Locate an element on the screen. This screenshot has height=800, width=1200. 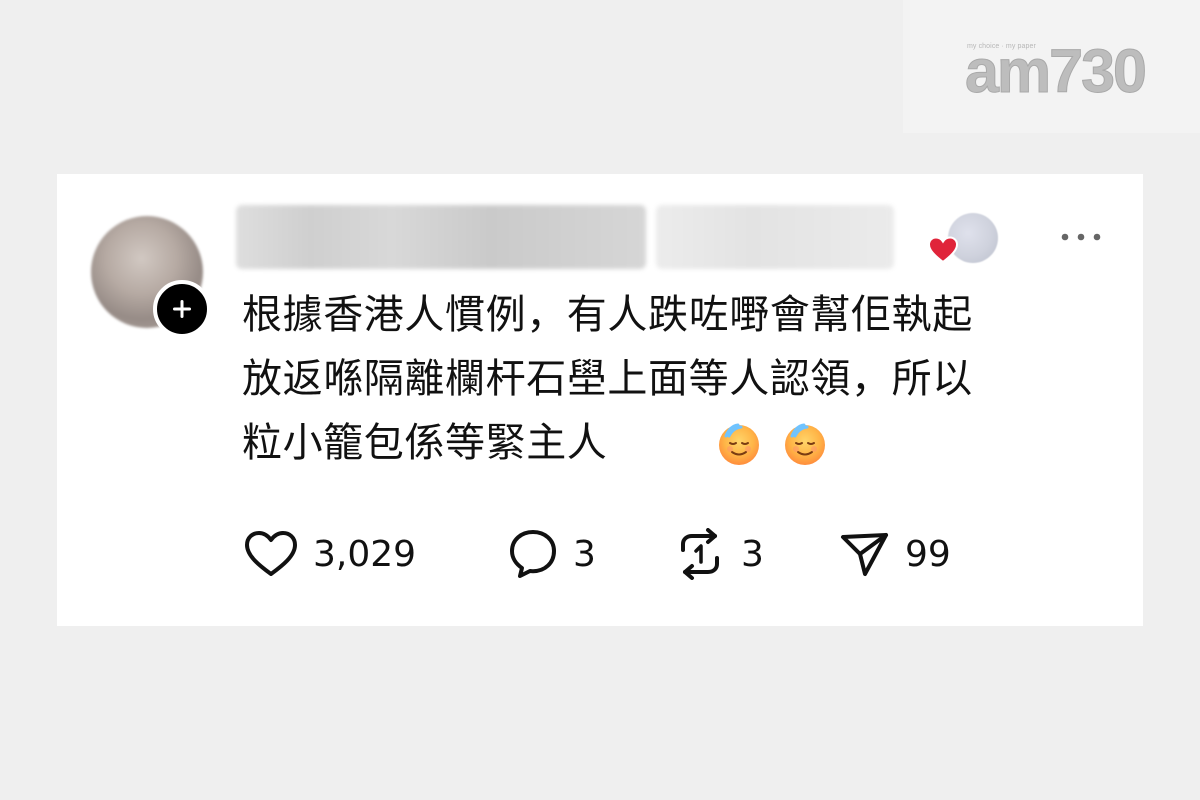
repost-count: 3 is located at coordinates (752, 554).